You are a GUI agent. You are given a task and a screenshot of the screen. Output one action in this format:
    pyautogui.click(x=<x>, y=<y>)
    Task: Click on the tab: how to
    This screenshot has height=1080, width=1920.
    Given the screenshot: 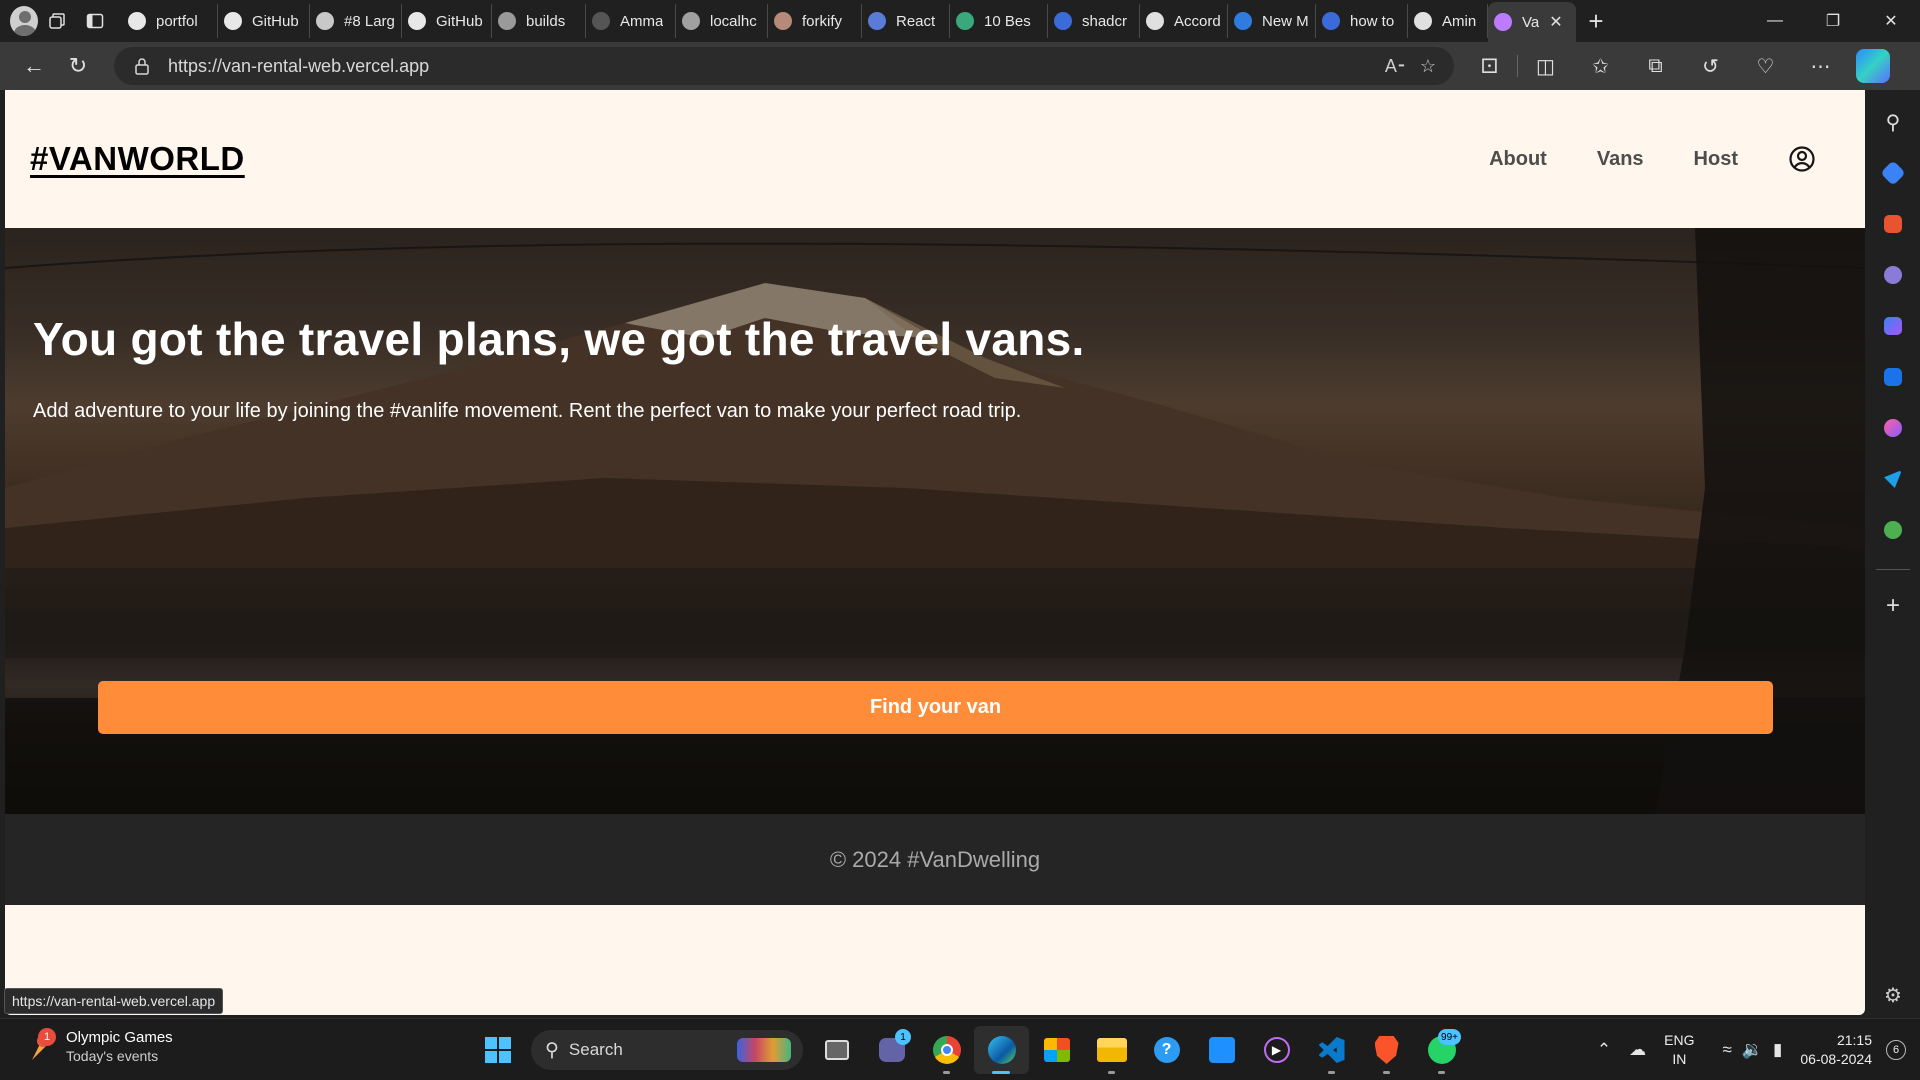 What is the action you would take?
    pyautogui.click(x=1362, y=21)
    